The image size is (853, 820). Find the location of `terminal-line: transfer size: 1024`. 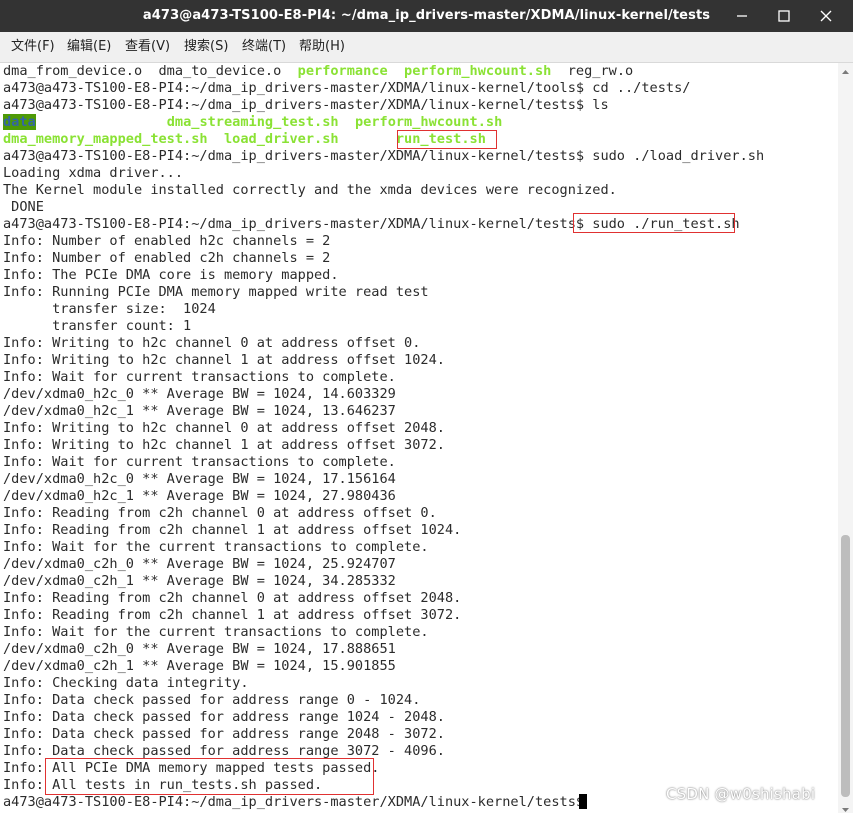

terminal-line: transfer size: 1024 is located at coordinates (109, 309).